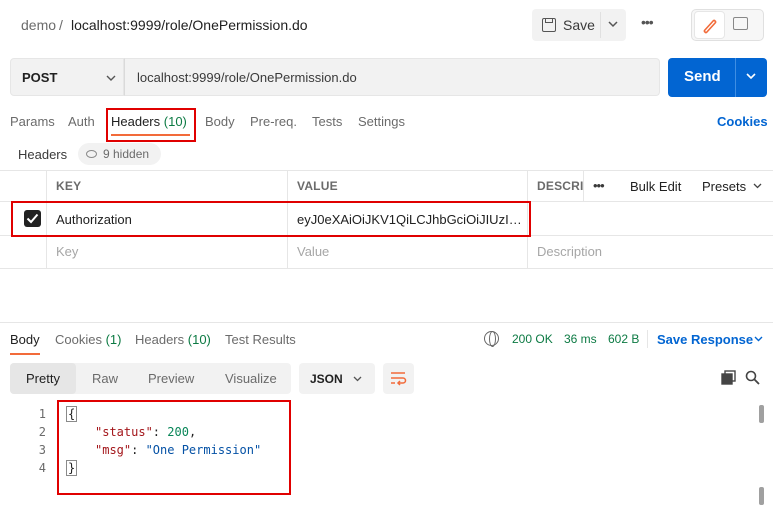 This screenshot has width=773, height=521. I want to click on value-placeholder-input: Value, so click(313, 251).